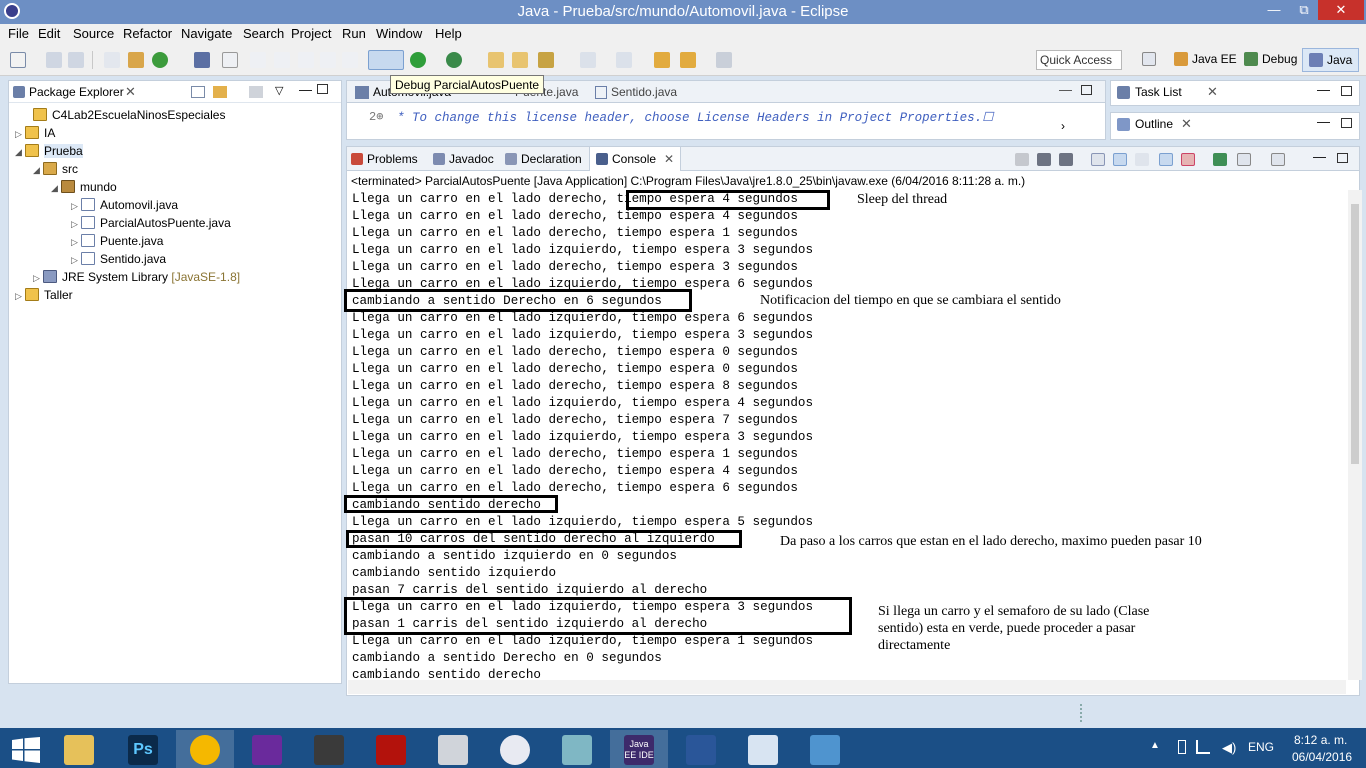 This screenshot has width=1366, height=768. Describe the element at coordinates (1066, 159) in the screenshot. I see `remove-all-icon` at that location.